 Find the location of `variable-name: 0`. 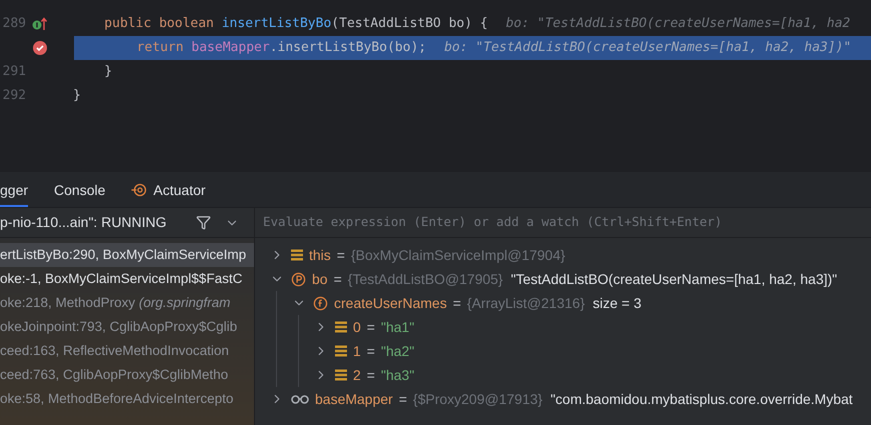

variable-name: 0 is located at coordinates (357, 327).